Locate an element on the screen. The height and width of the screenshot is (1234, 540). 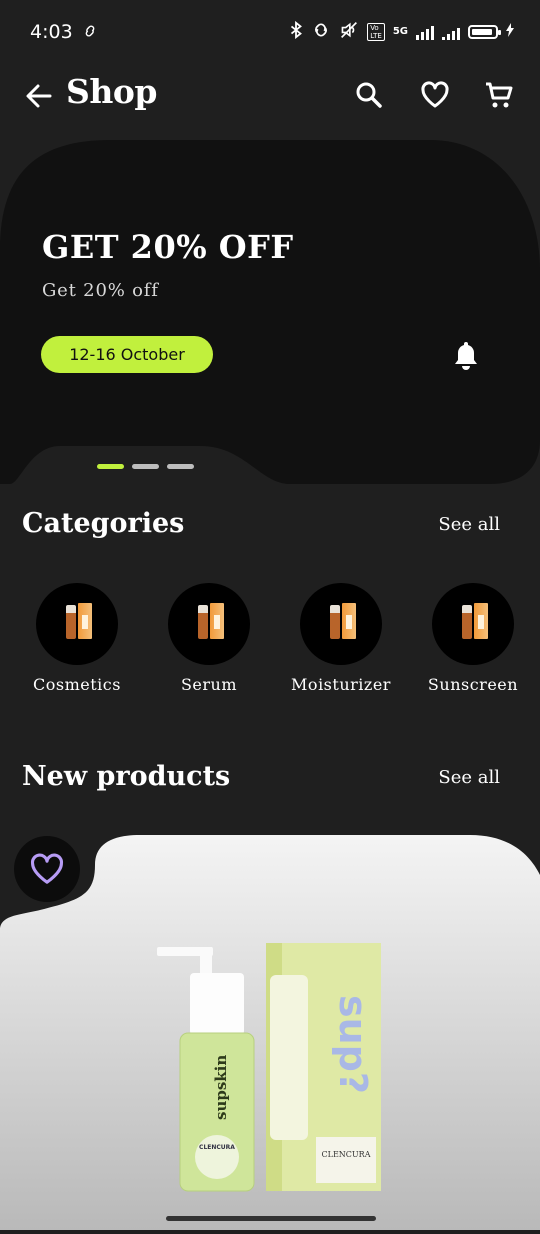
carousel-indicator is located at coordinates (145, 466).